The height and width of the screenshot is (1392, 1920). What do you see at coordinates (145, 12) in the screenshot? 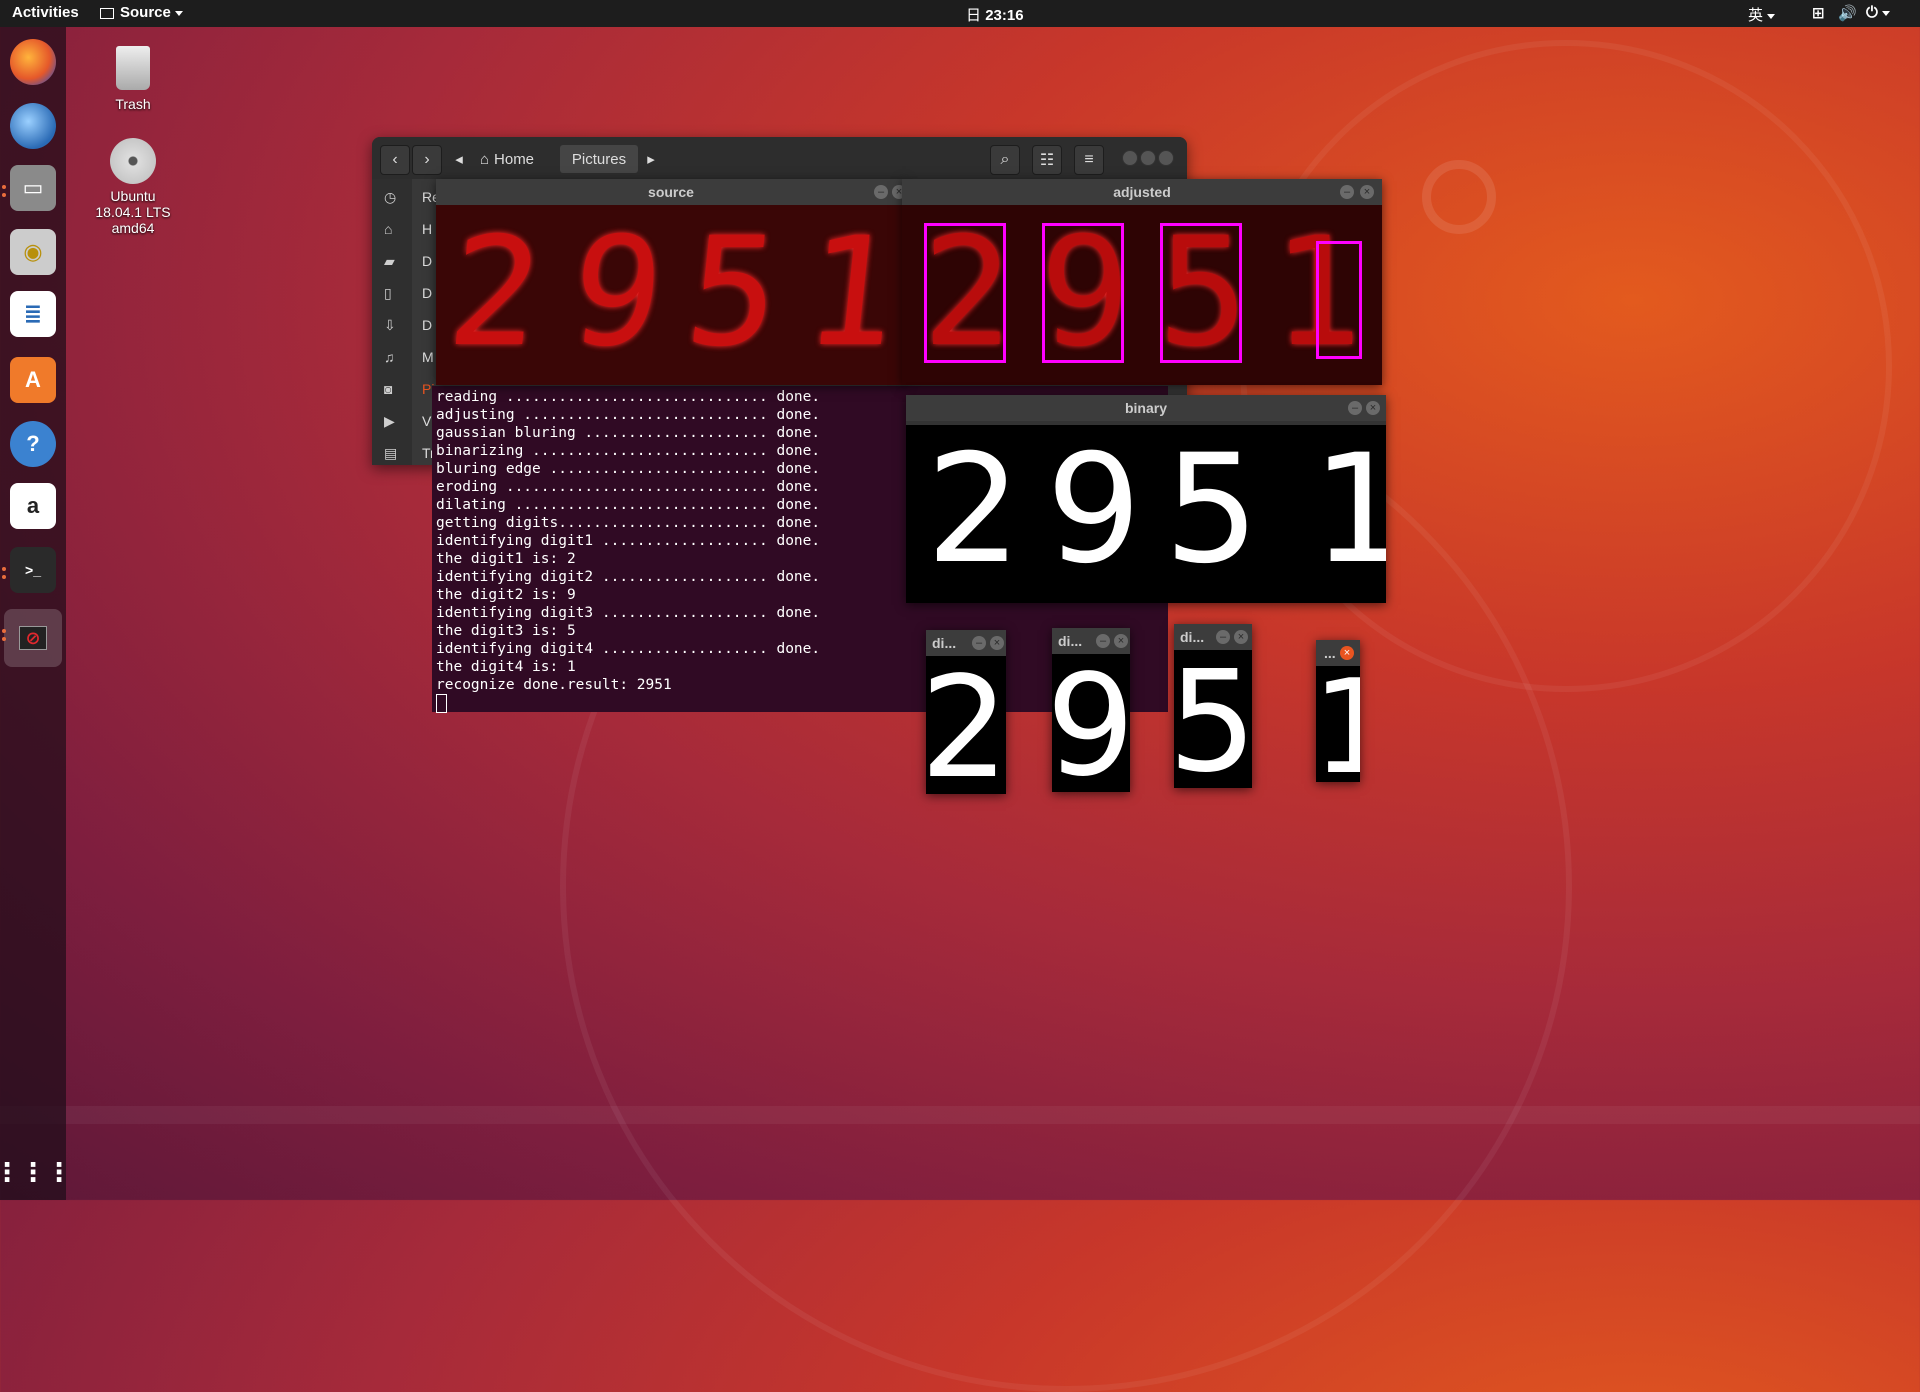
I see `app-menu-label: Source` at bounding box center [145, 12].